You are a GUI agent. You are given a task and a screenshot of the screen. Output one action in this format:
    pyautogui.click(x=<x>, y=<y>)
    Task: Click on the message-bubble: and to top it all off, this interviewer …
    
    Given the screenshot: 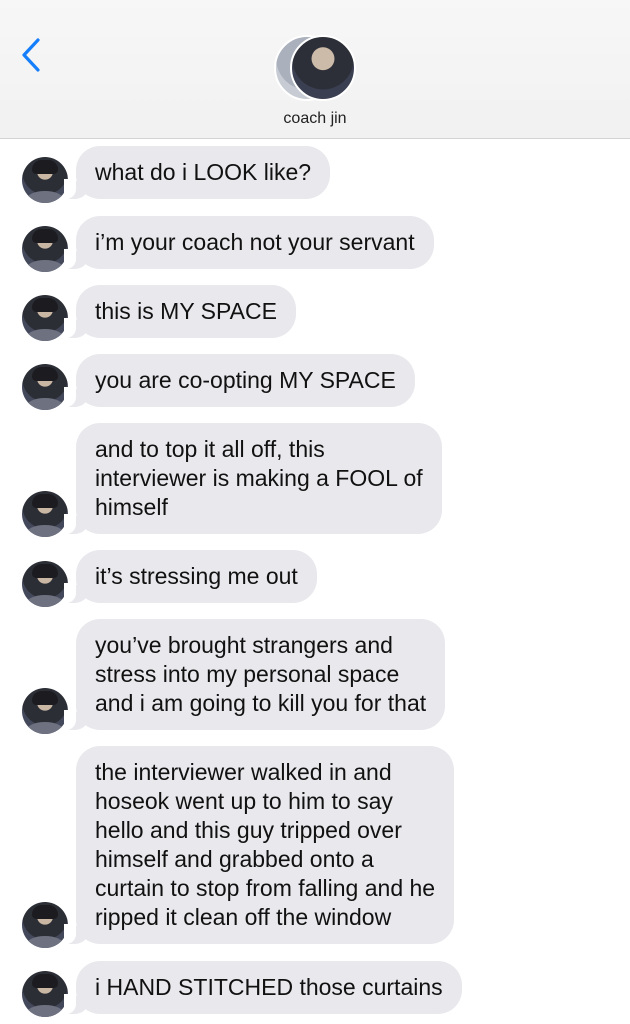 What is the action you would take?
    pyautogui.click(x=253, y=478)
    